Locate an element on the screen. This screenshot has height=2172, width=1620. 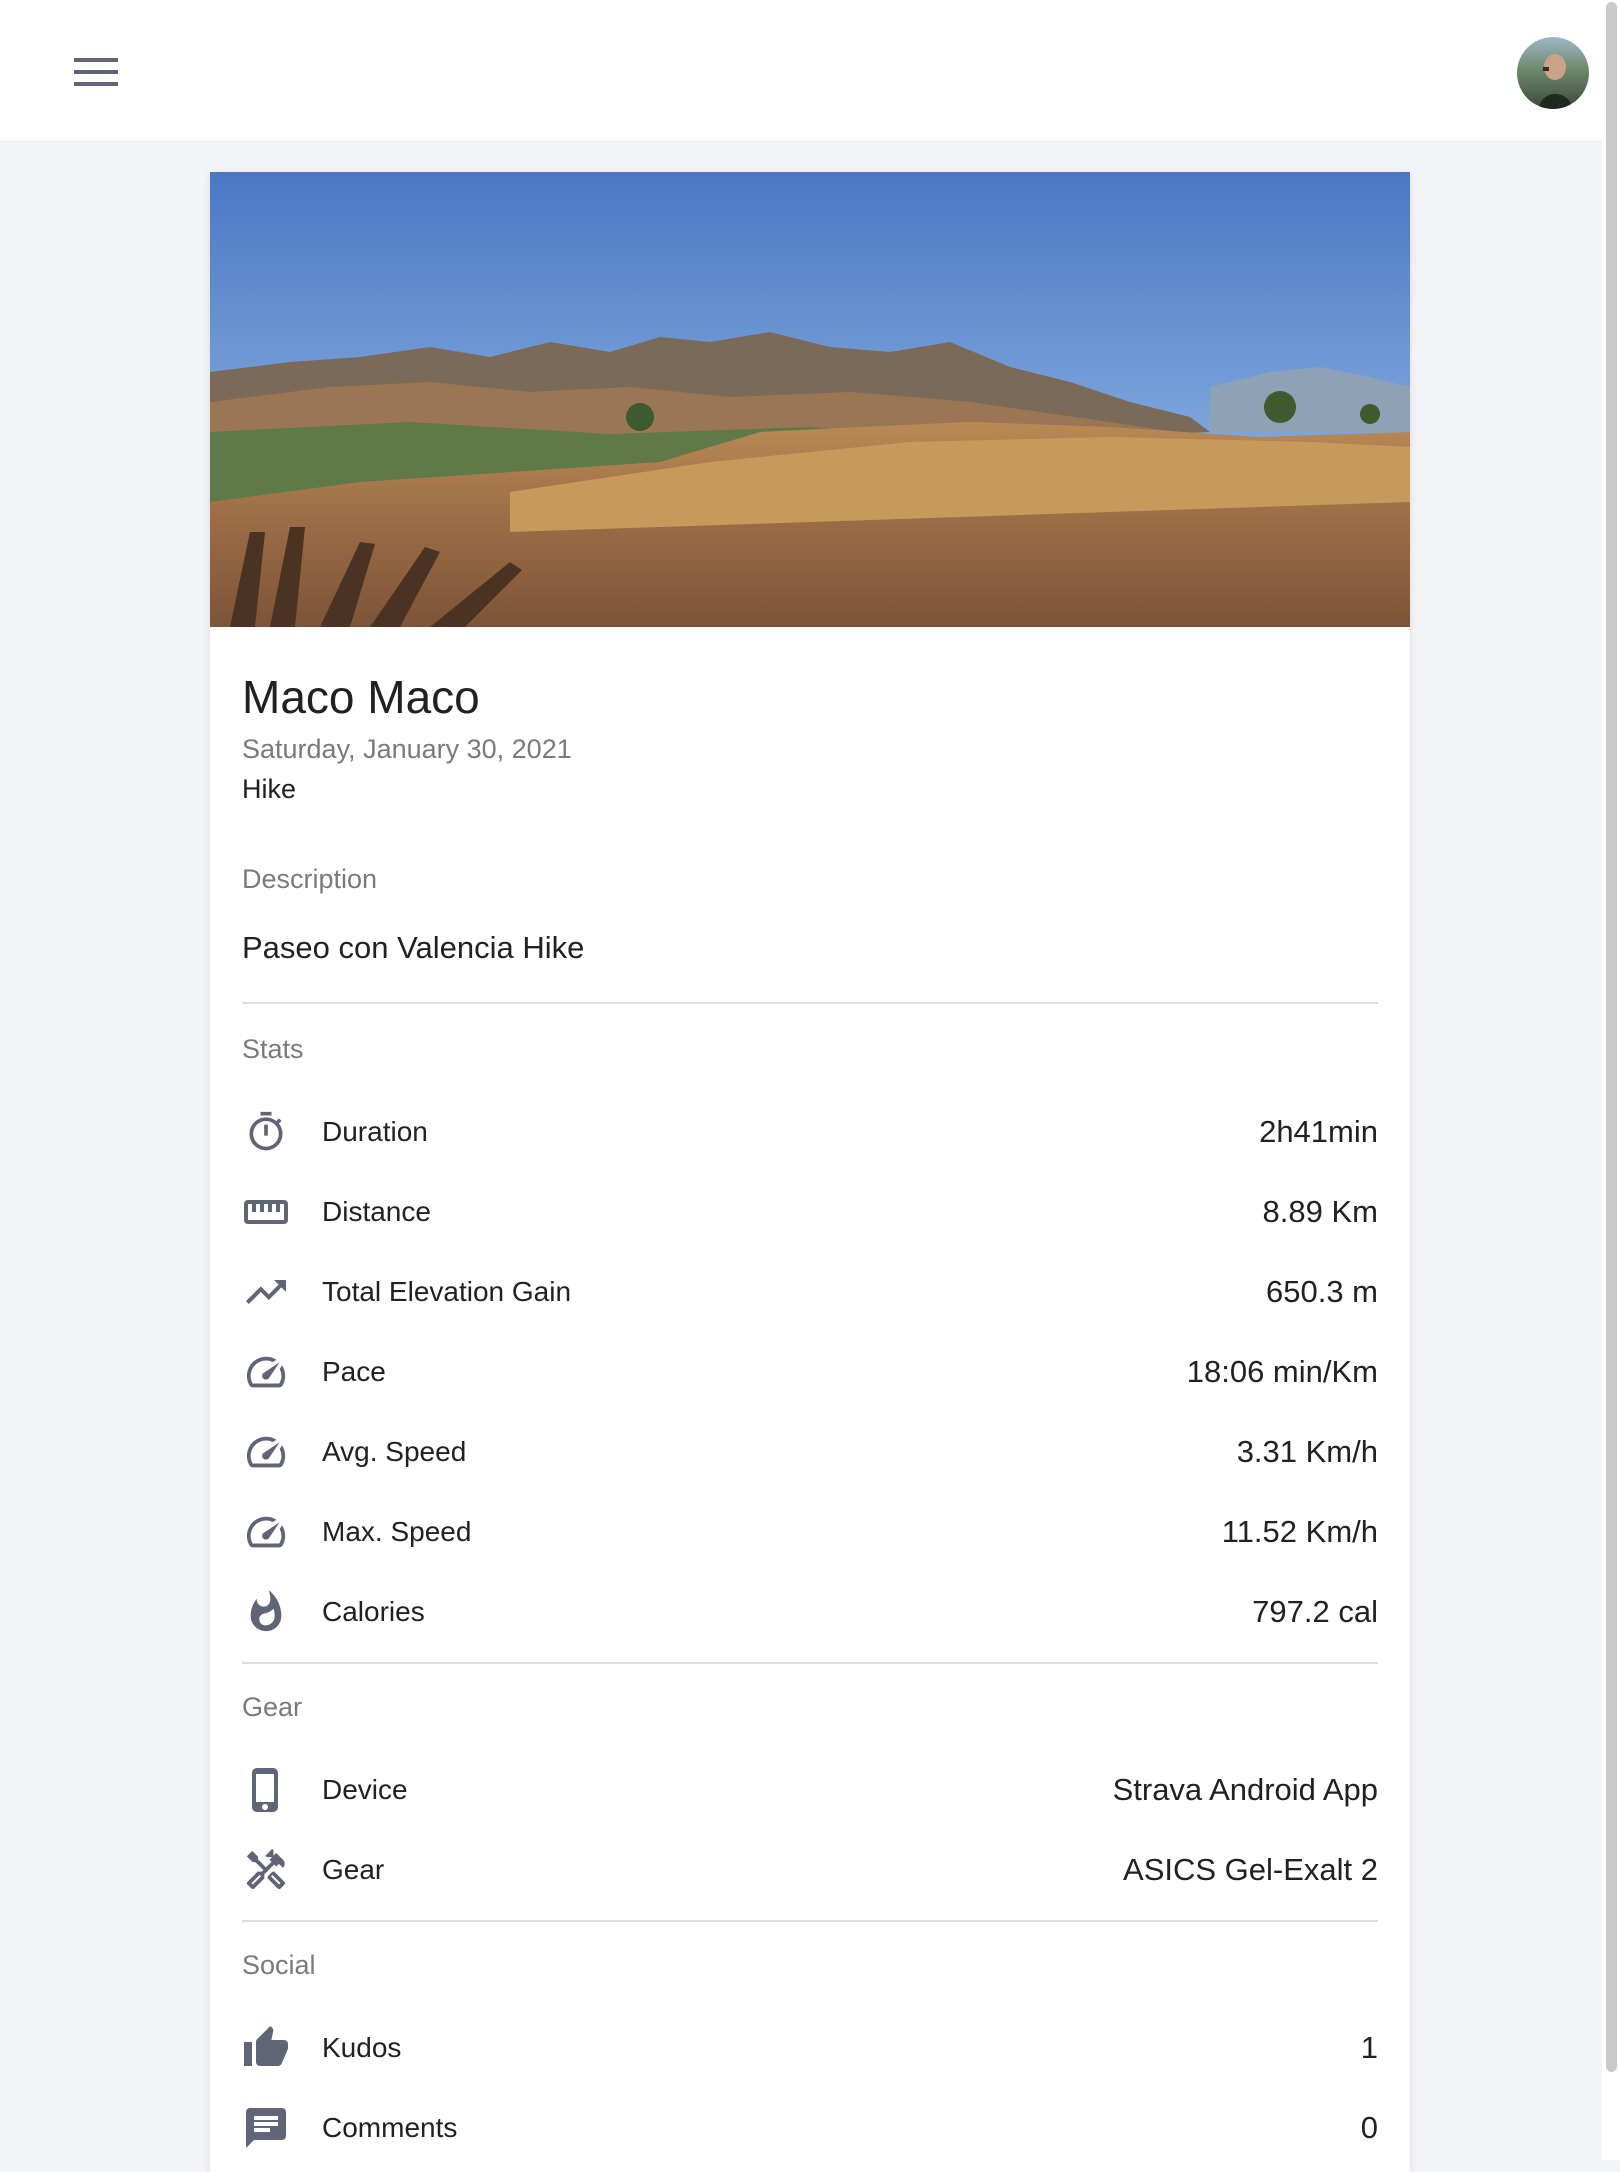
social-label: Comments is located at coordinates (390, 2127).